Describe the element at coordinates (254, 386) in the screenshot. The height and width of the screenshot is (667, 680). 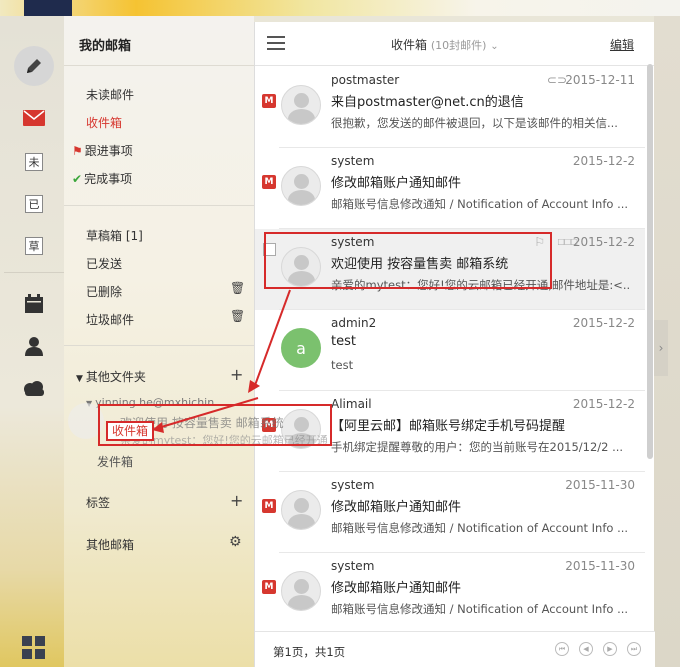
I see `drag-arrow-head` at that location.